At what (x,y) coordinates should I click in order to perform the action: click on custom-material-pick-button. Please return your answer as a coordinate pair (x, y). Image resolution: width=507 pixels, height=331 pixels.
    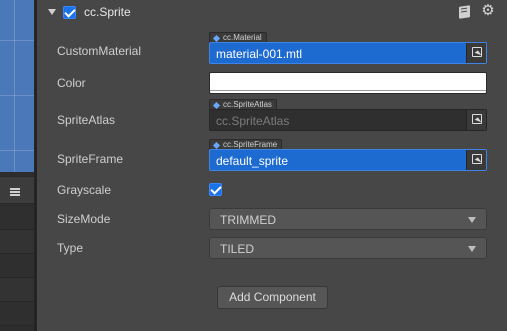
    Looking at the image, I should click on (476, 53).